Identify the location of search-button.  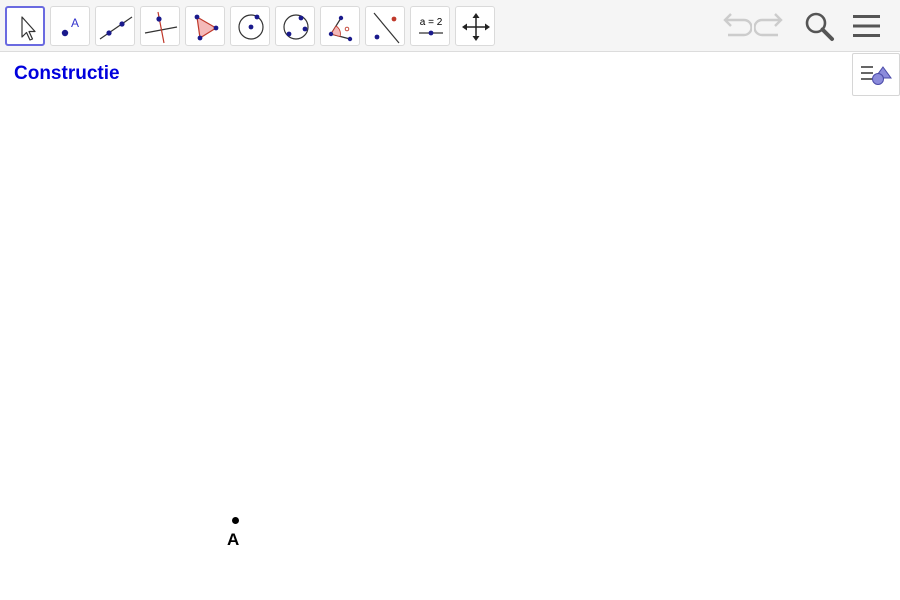
(820, 28).